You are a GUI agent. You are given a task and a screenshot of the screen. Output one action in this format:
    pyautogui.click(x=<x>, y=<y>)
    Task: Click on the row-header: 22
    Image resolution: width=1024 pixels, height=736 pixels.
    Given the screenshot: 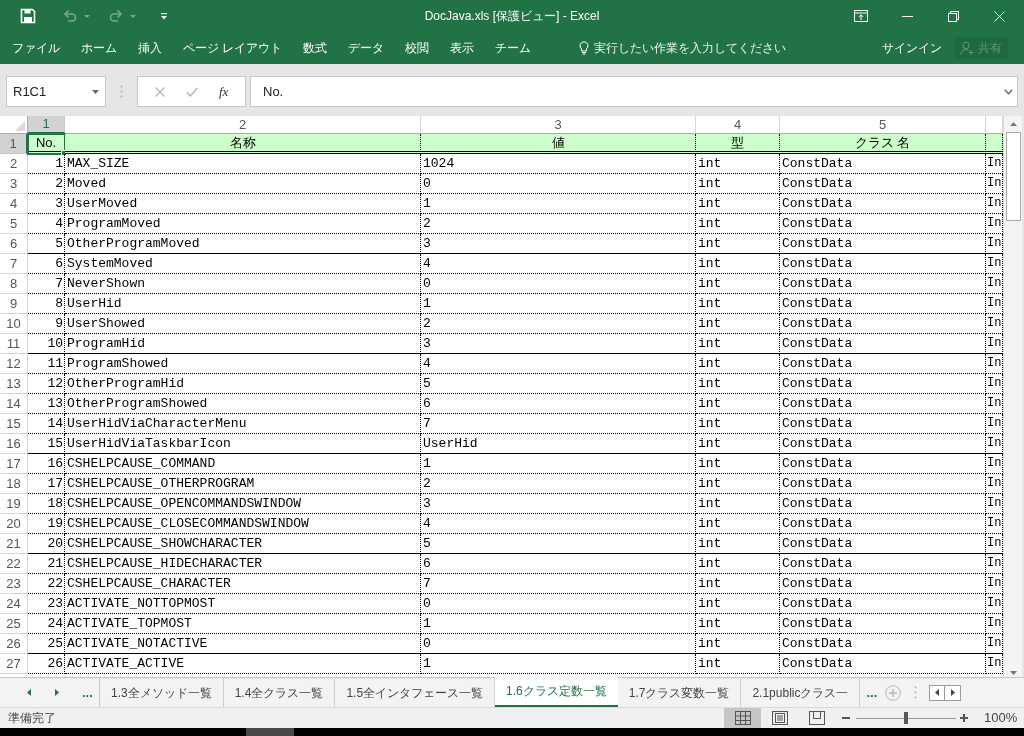 What is the action you would take?
    pyautogui.click(x=14, y=564)
    